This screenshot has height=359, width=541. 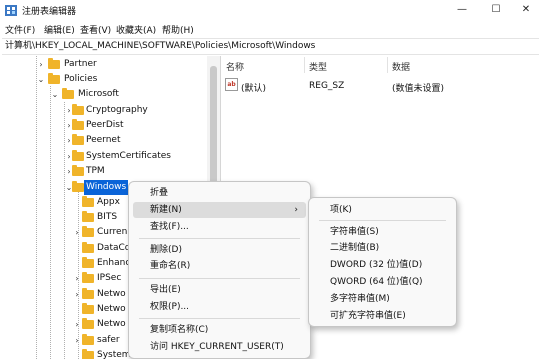 I want to click on submenu-item-key: 项(K), so click(x=382, y=210).